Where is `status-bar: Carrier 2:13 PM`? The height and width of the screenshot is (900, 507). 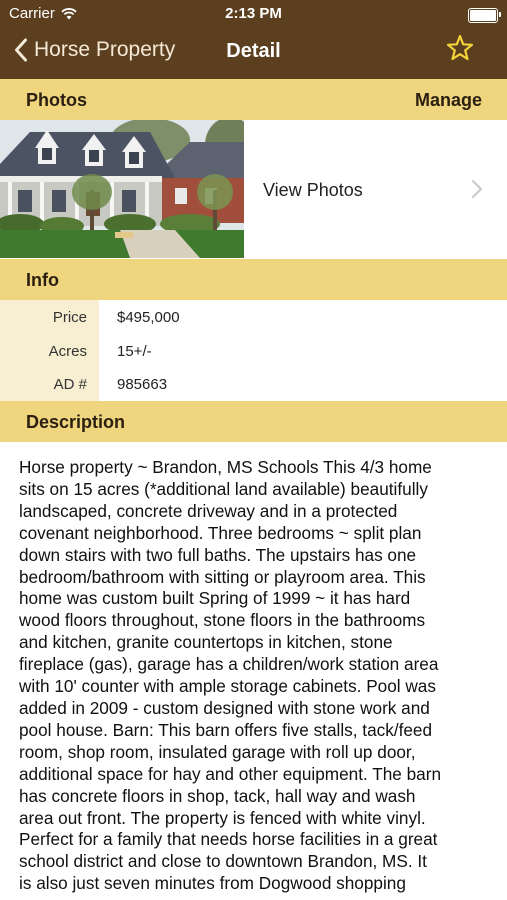
status-bar: Carrier 2:13 PM is located at coordinates (253, 14).